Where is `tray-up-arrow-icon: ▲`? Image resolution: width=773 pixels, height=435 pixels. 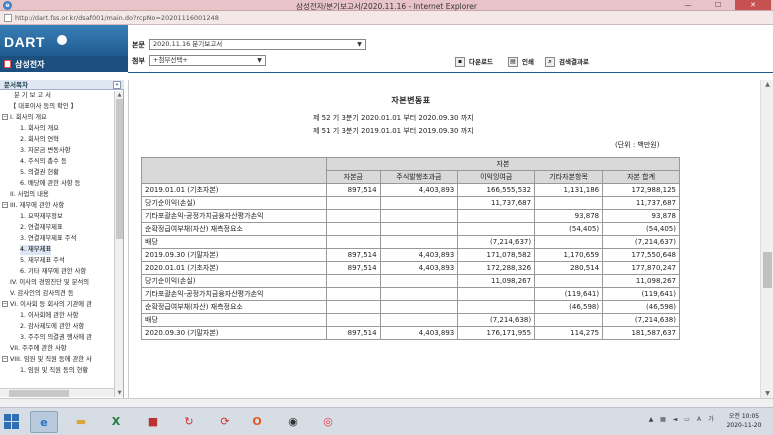
tray-up-arrow-icon: ▲ is located at coordinates (651, 420).